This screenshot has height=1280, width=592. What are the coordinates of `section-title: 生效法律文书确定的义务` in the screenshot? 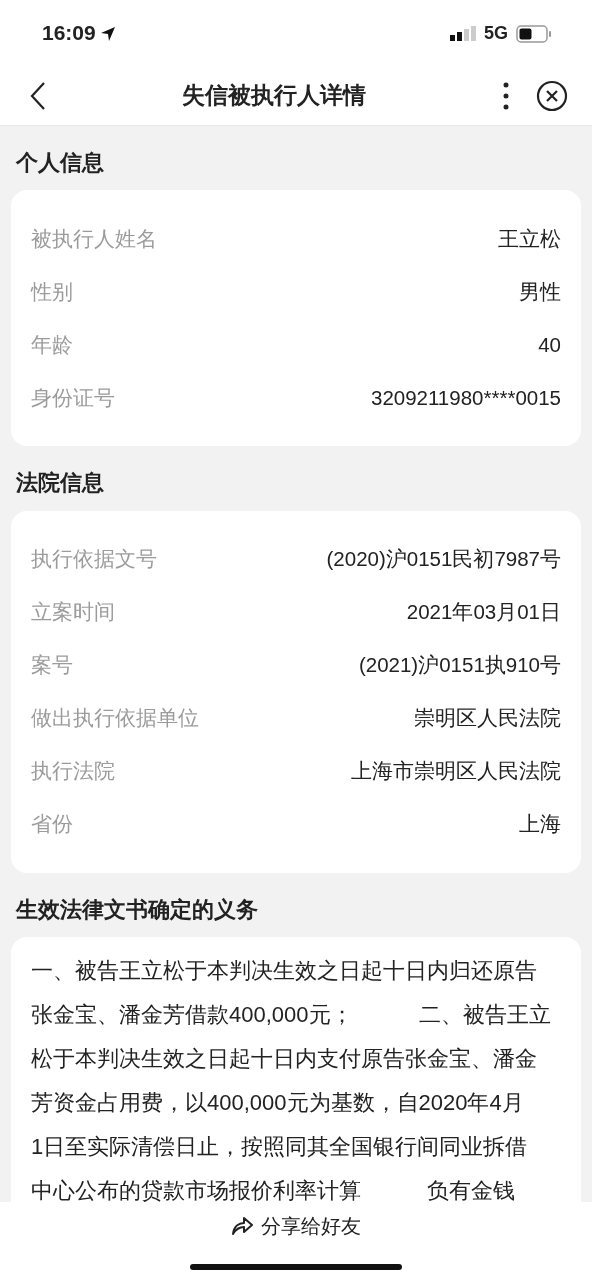 It's located at (136, 909).